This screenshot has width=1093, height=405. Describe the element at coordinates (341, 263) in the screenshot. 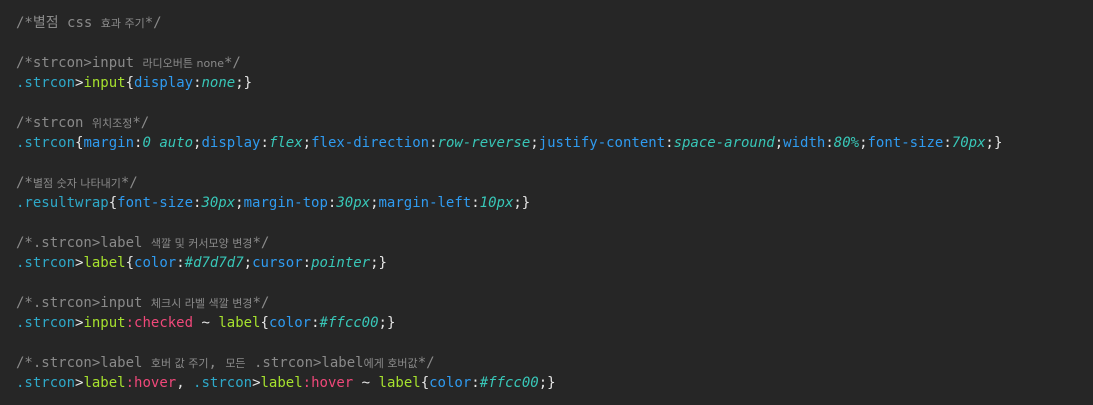

I see `code-token: pointer` at that location.